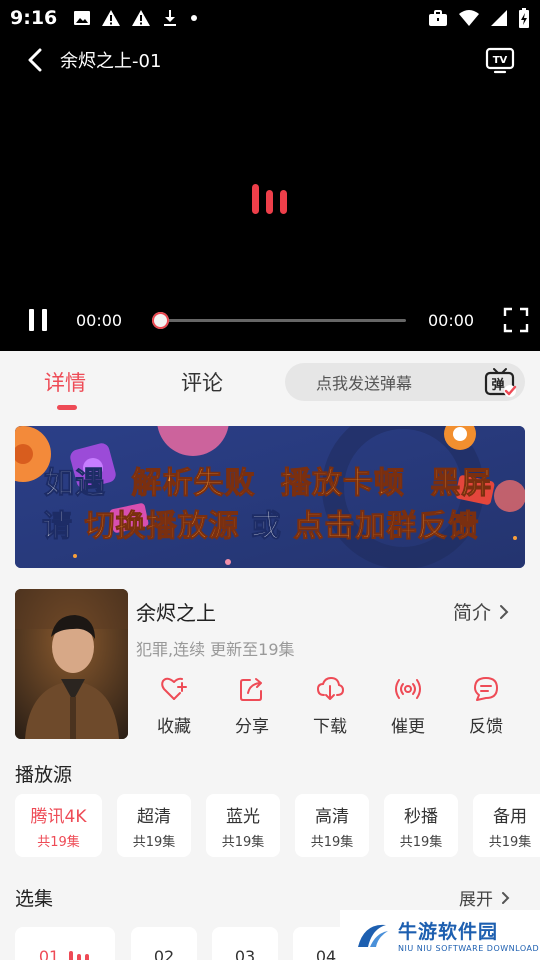  I want to click on svg-text: TV, so click(500, 60).